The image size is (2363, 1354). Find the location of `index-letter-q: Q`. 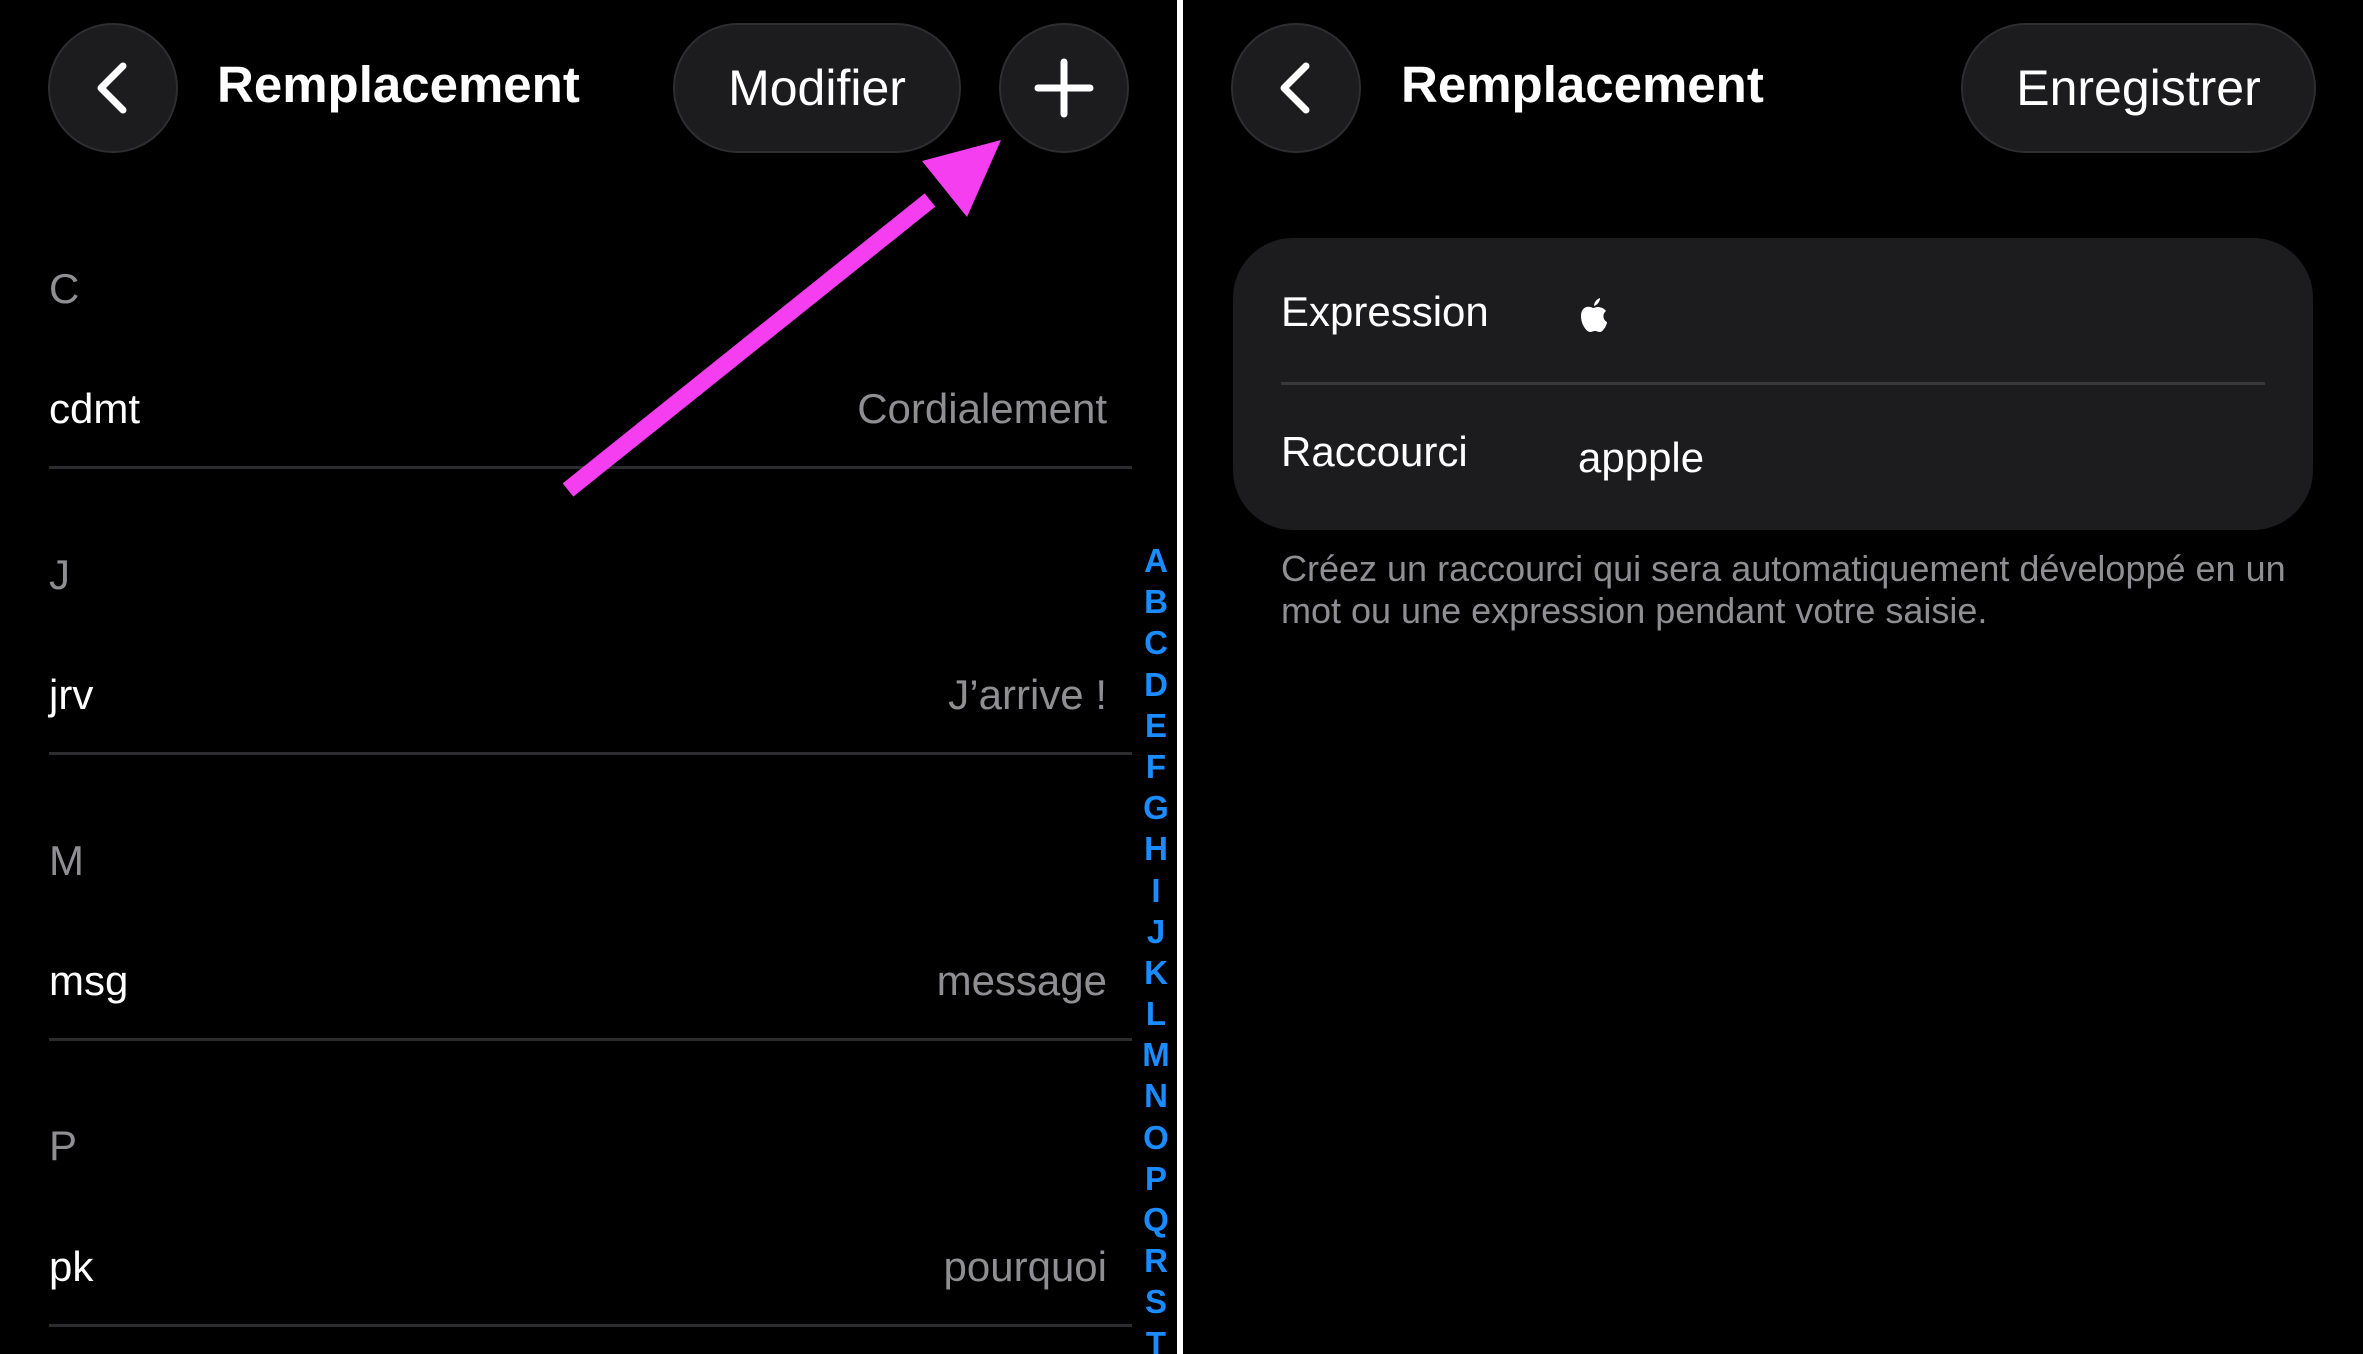

index-letter-q: Q is located at coordinates (1156, 1219).